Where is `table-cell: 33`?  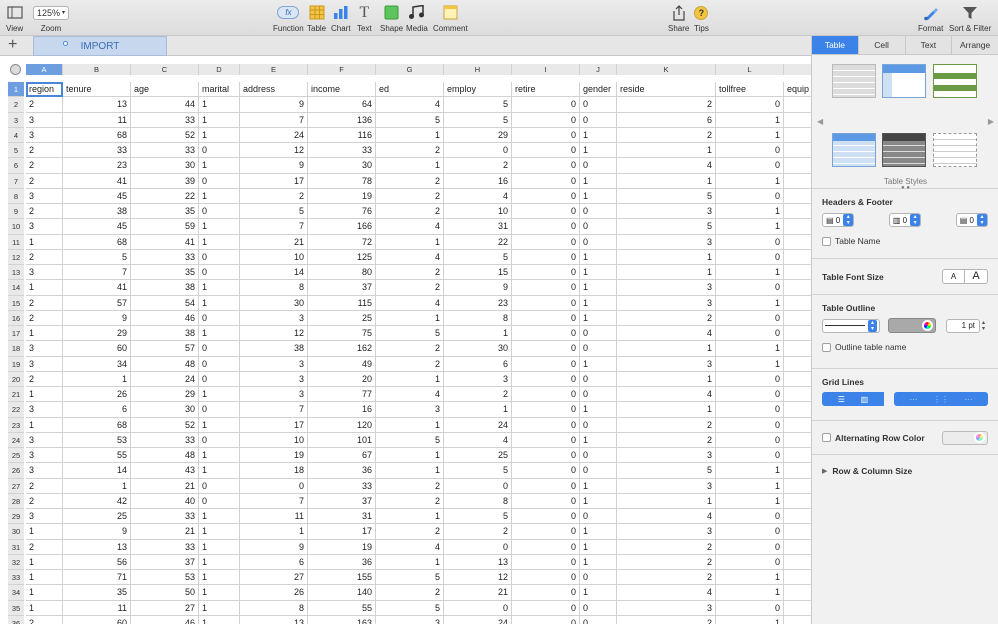
table-cell: 33 is located at coordinates (342, 151).